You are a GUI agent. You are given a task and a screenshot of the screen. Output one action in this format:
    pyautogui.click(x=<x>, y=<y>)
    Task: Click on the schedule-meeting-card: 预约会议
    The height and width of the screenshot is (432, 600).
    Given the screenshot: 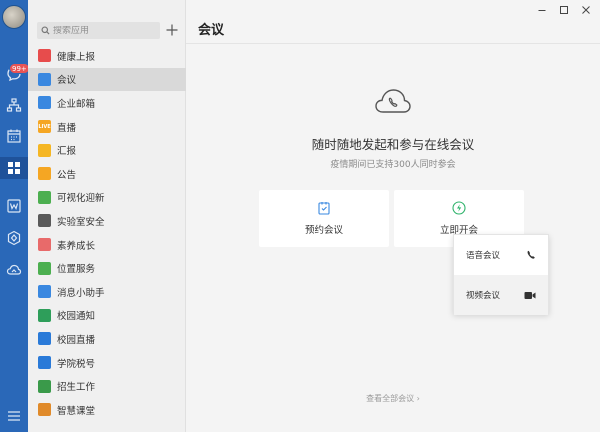 What is the action you would take?
    pyautogui.click(x=324, y=218)
    